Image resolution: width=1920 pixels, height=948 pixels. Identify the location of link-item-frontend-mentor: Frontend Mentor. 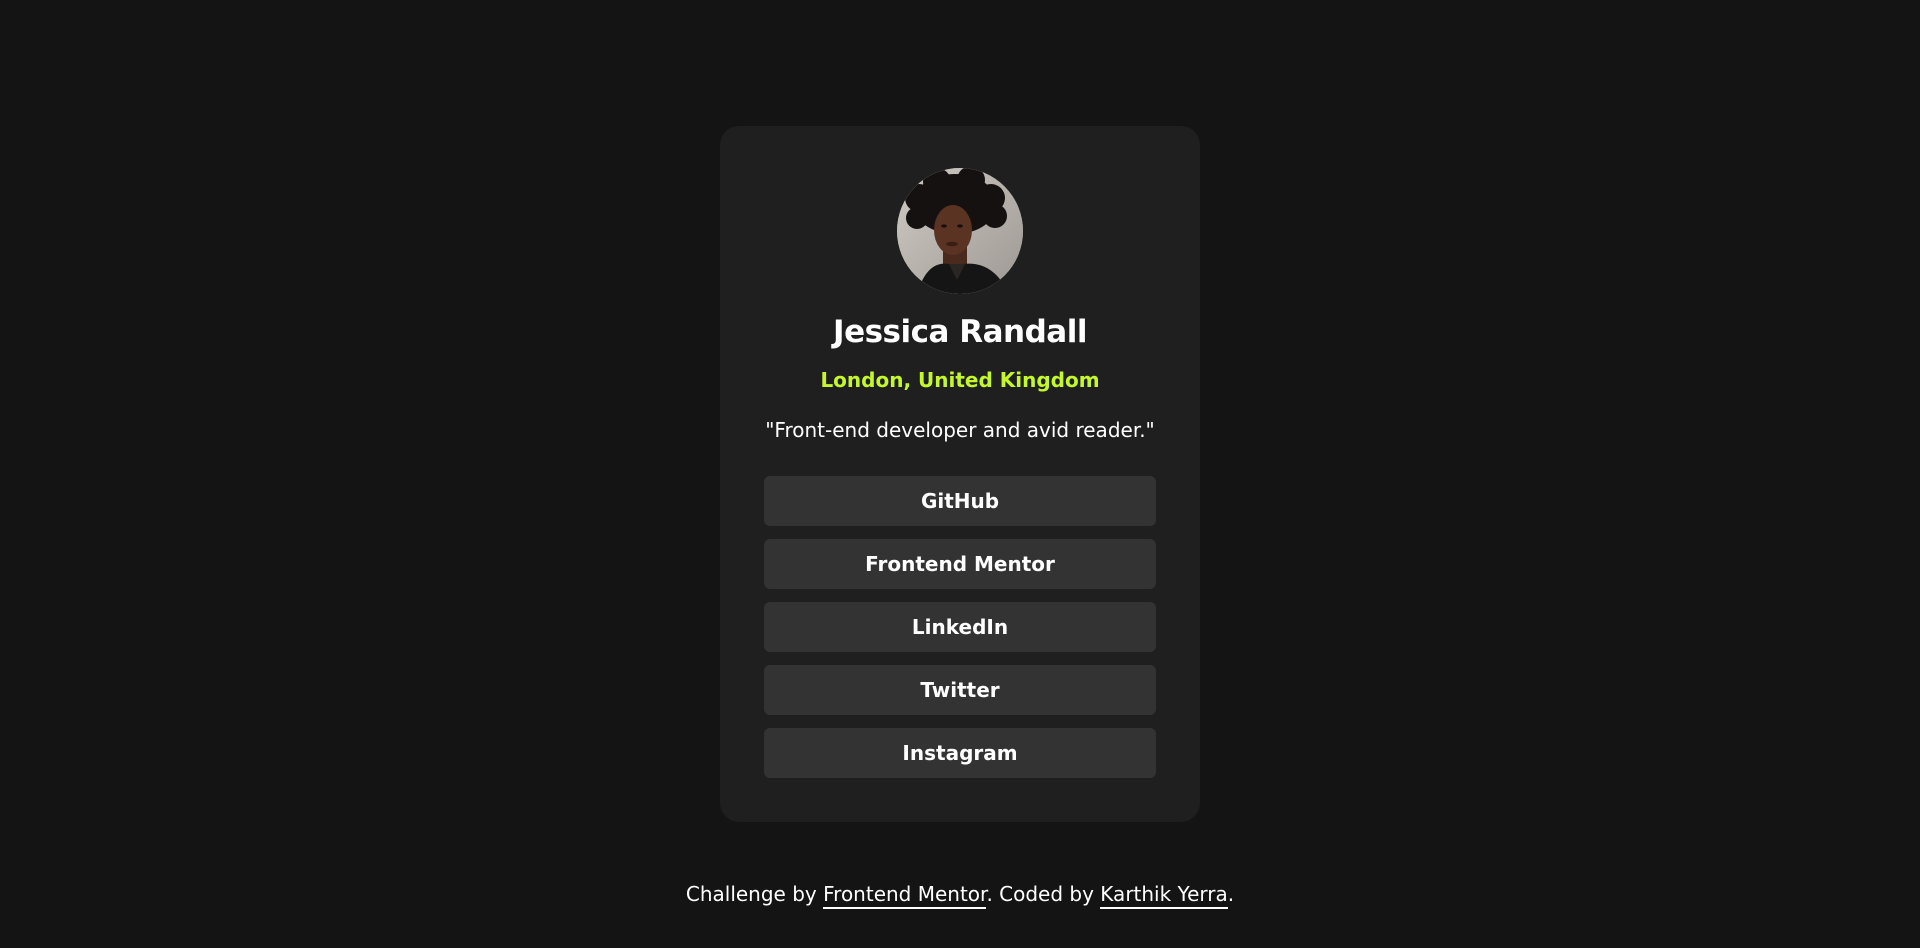
(960, 564).